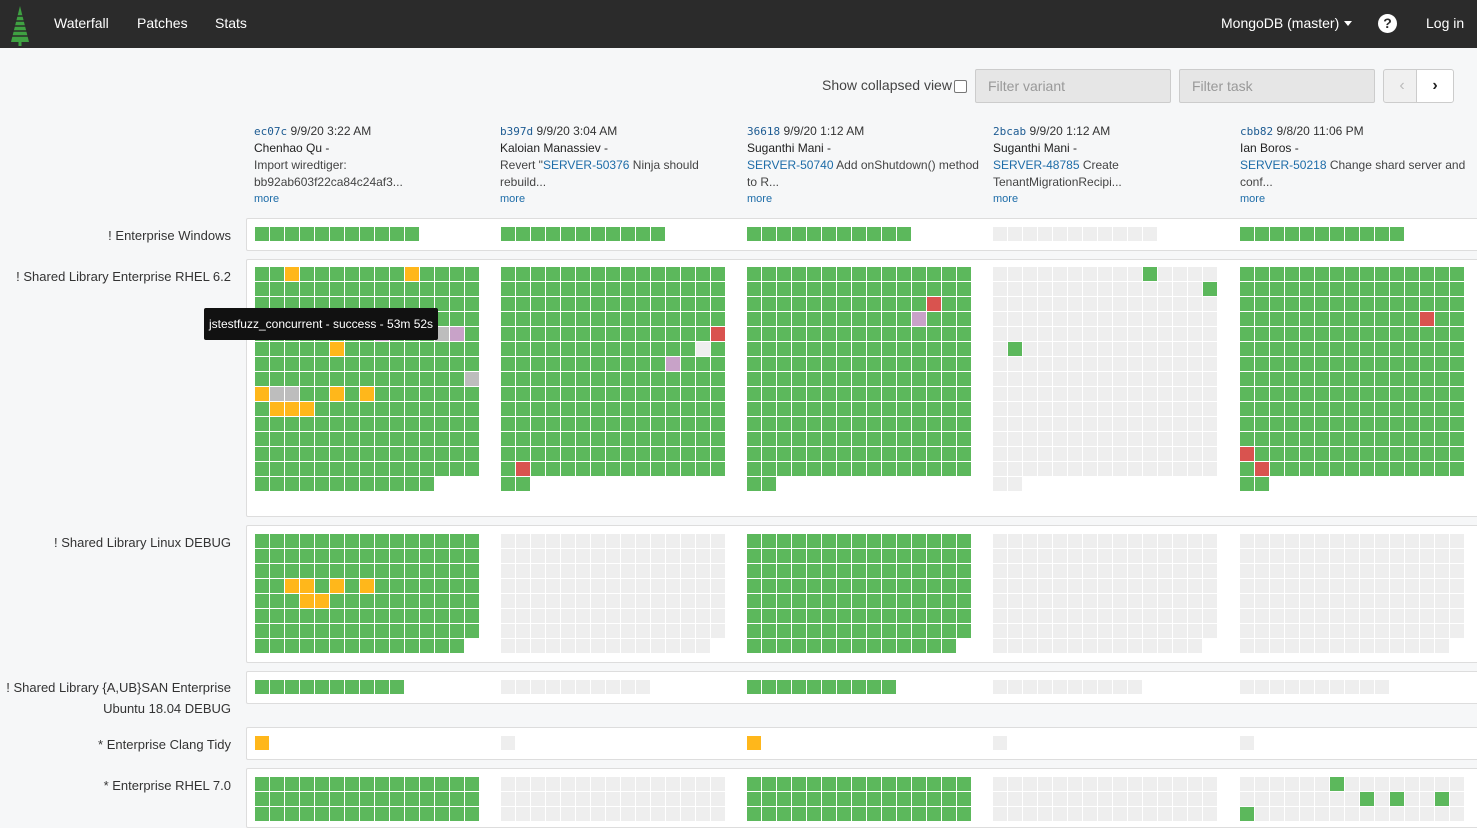  I want to click on more-link: more, so click(617, 199).